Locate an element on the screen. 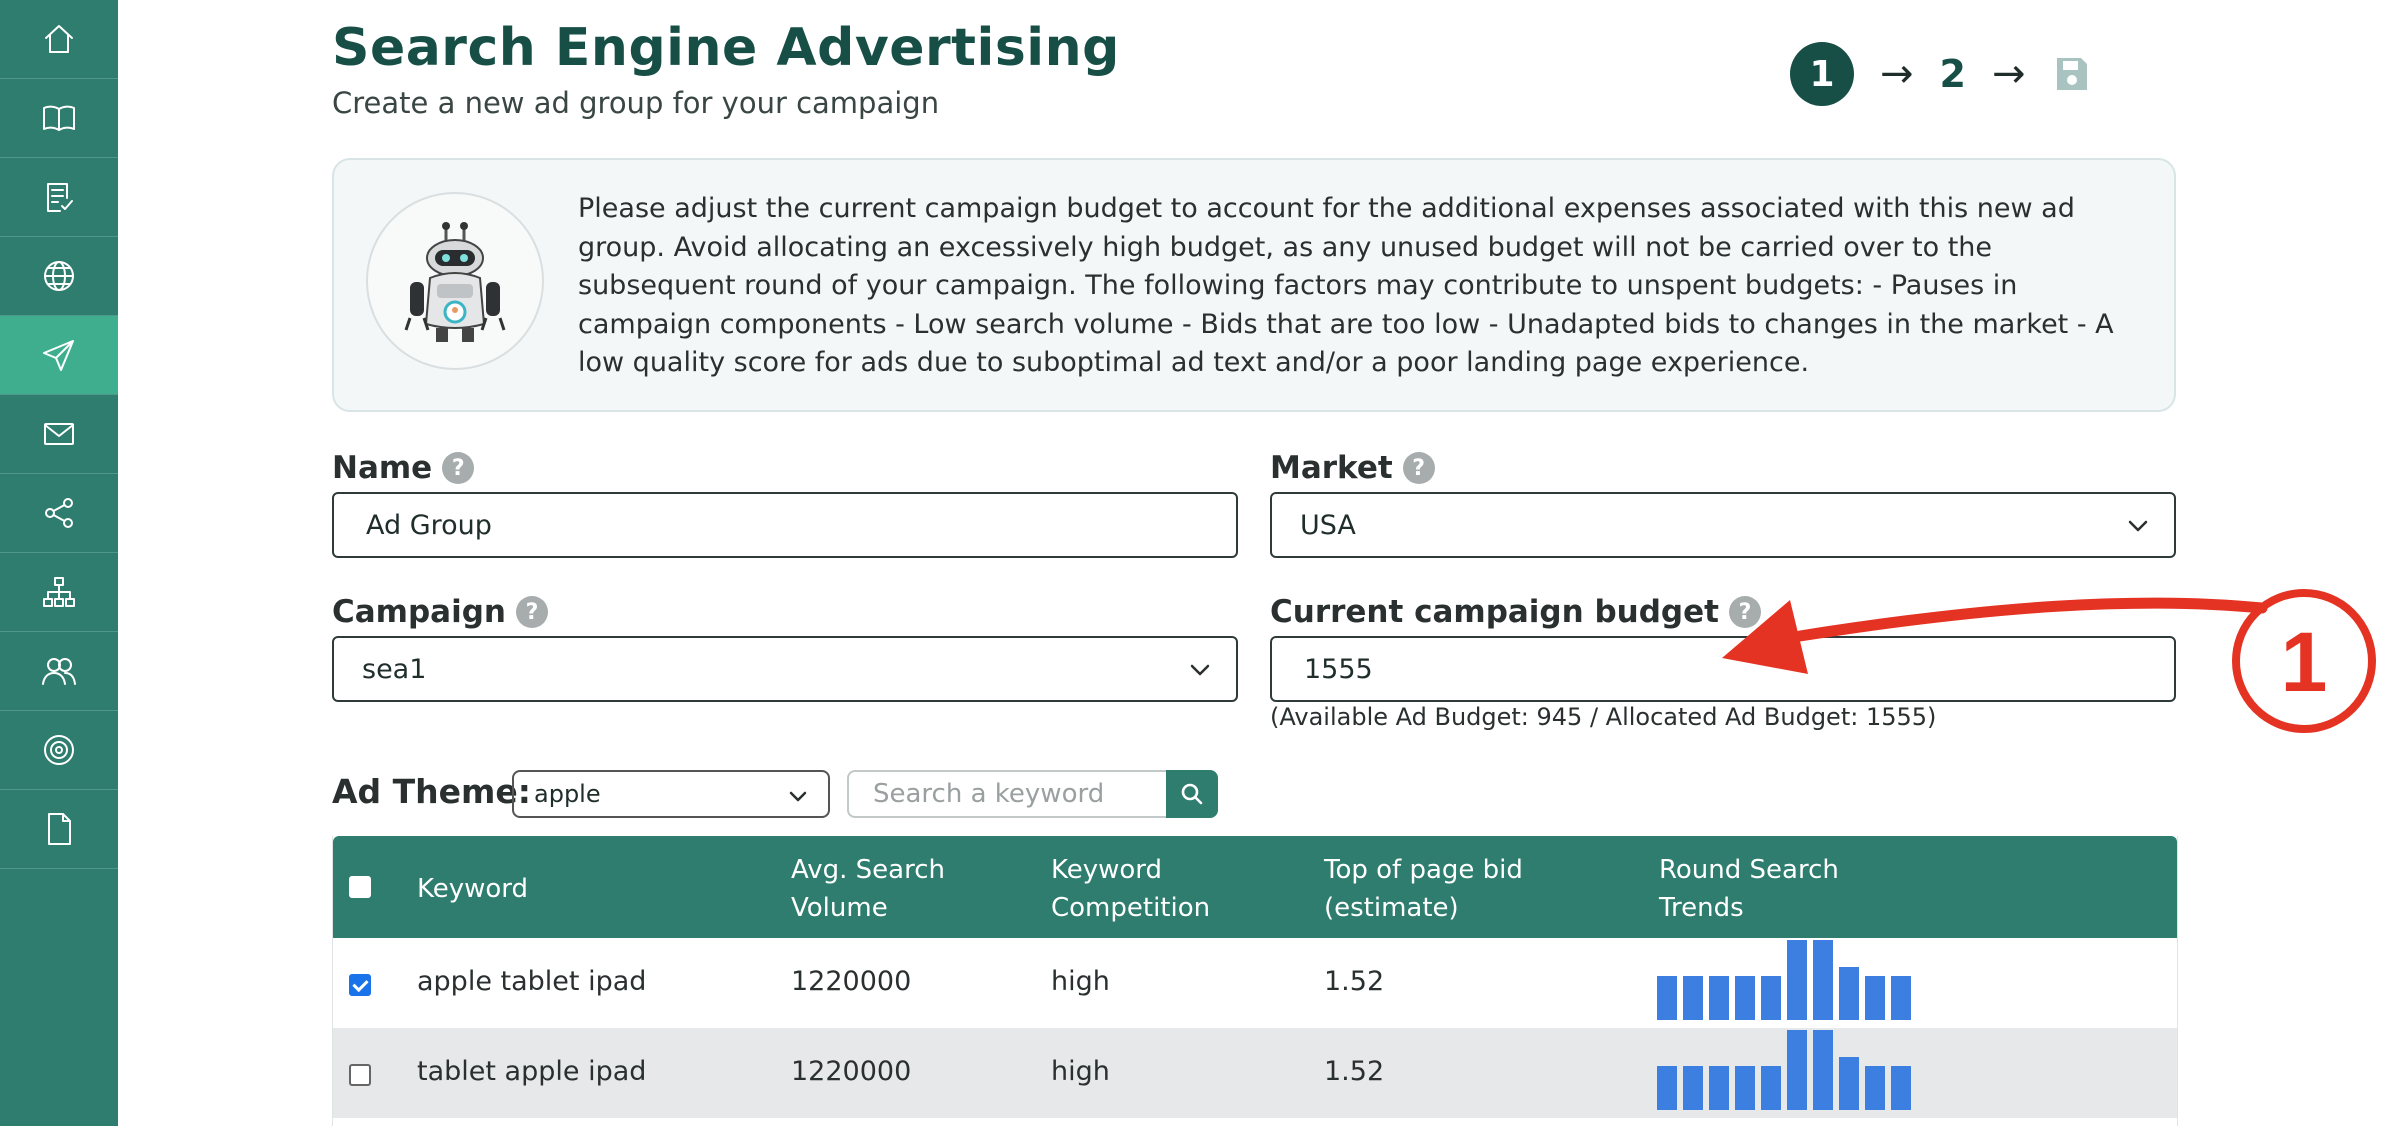 The height and width of the screenshot is (1126, 2386). market-select-value: USA is located at coordinates (1328, 525).